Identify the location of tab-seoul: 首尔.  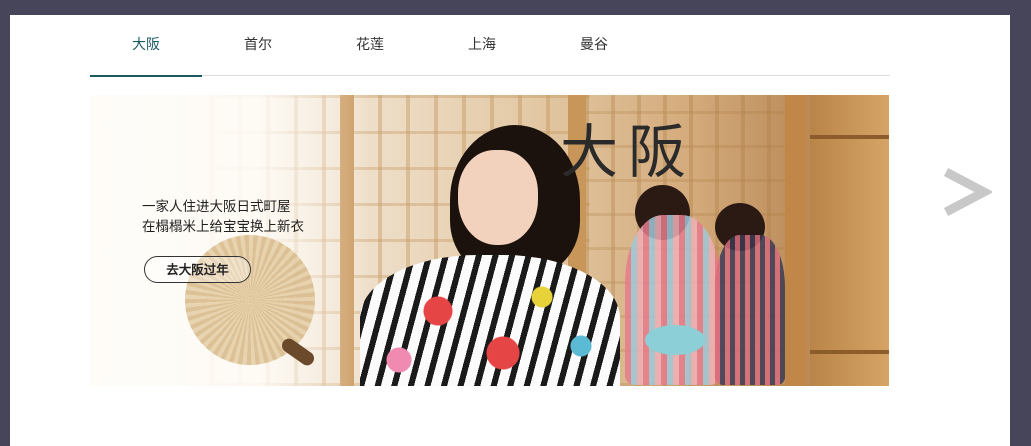
(258, 45).